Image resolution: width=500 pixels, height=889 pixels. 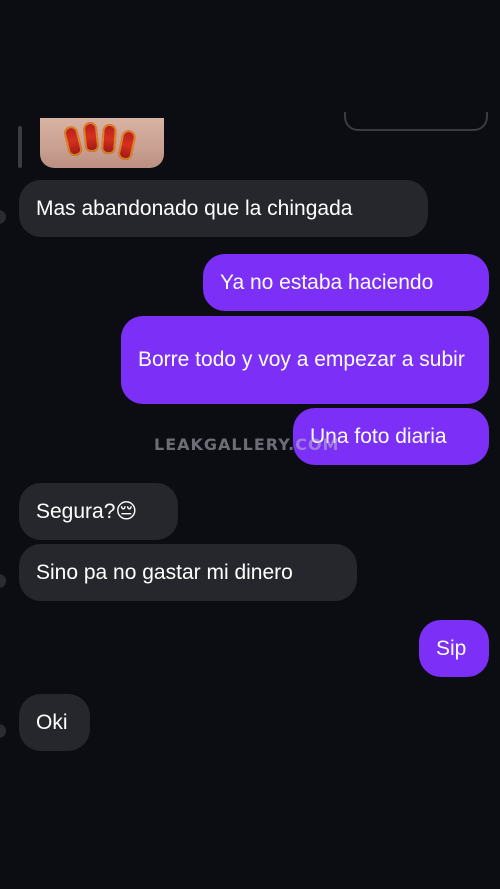 I want to click on message-text: Oki, so click(x=52, y=722).